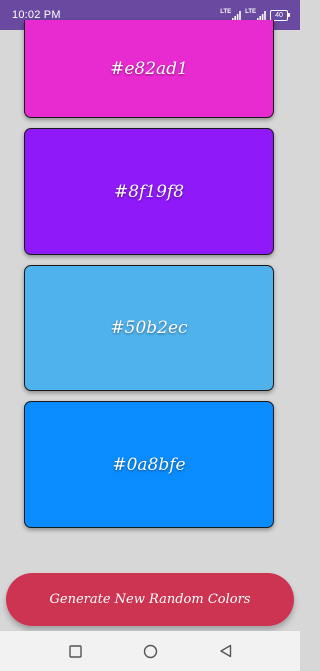 The image size is (320, 671). I want to click on battery-icon: 40, so click(280, 15).